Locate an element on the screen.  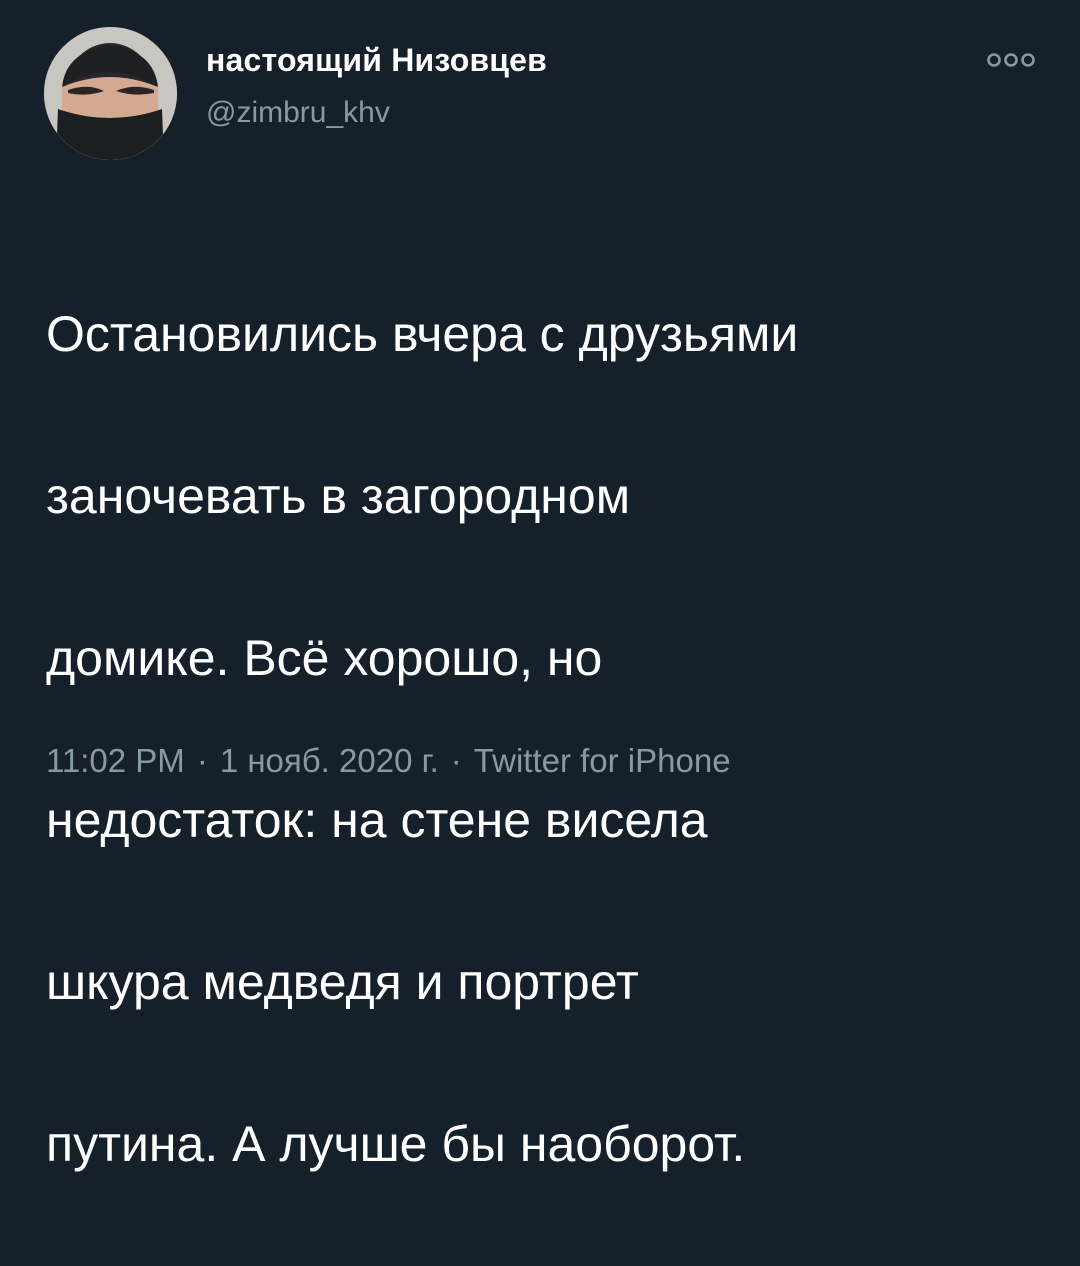
avatar is located at coordinates (110, 93).